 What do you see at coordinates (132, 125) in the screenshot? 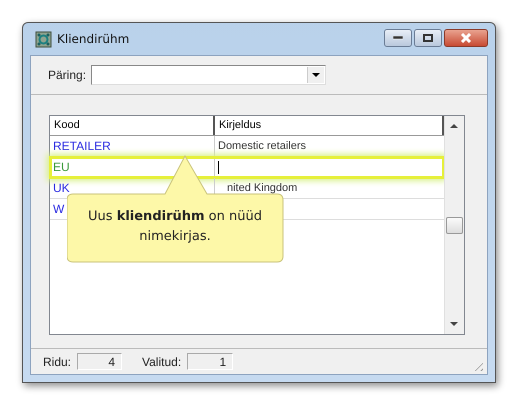
I see `column-header: Kood` at bounding box center [132, 125].